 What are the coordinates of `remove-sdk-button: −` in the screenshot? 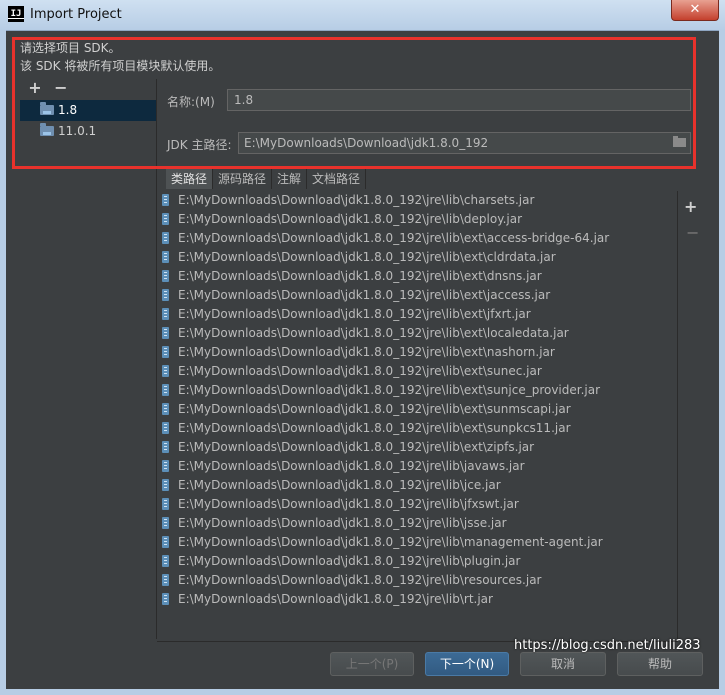 It's located at (61, 88).